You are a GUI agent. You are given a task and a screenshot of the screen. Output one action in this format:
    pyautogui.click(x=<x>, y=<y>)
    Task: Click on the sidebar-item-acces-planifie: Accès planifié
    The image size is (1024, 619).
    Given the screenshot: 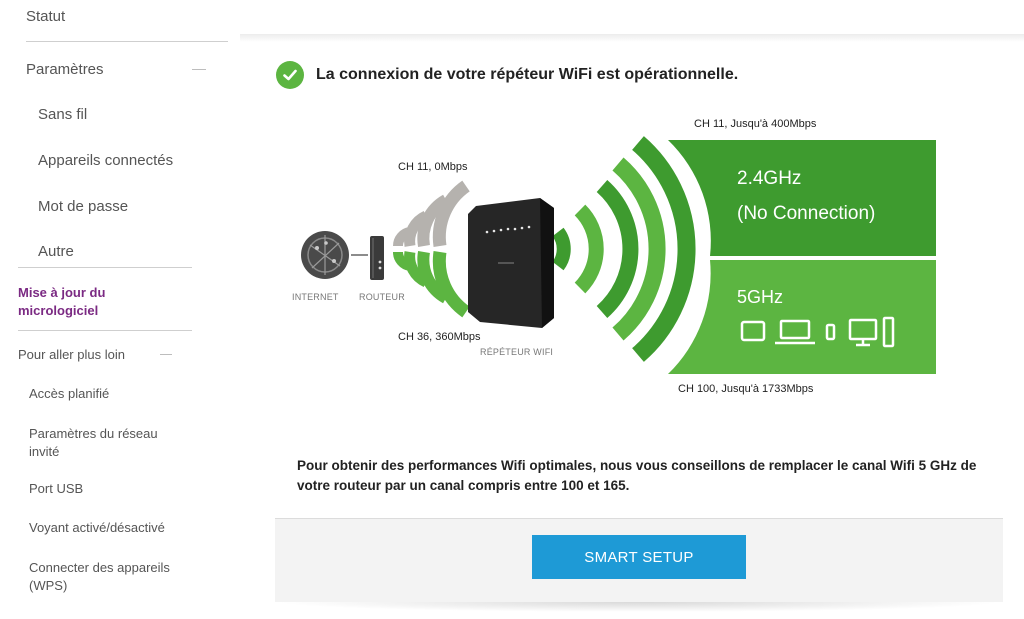 What is the action you would take?
    pyautogui.click(x=69, y=393)
    